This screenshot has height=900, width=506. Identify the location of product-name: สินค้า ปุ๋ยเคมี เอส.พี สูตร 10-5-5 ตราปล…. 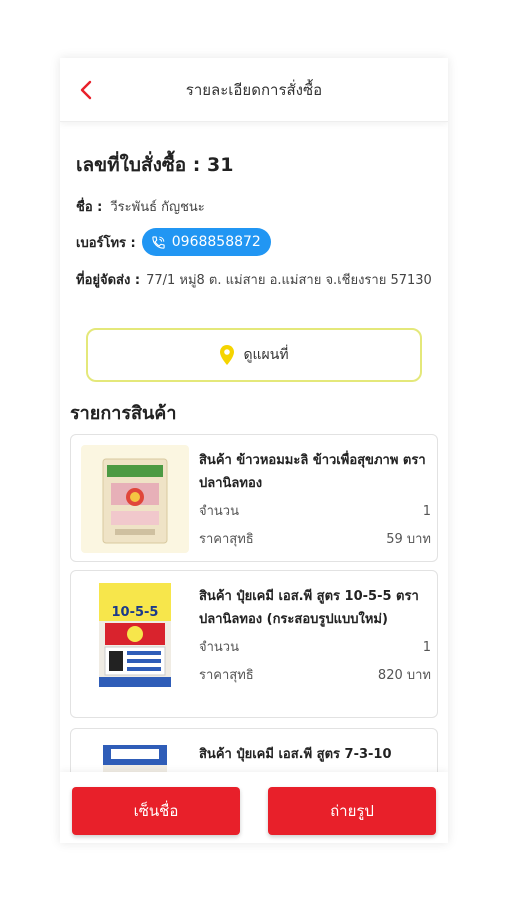
(309, 608).